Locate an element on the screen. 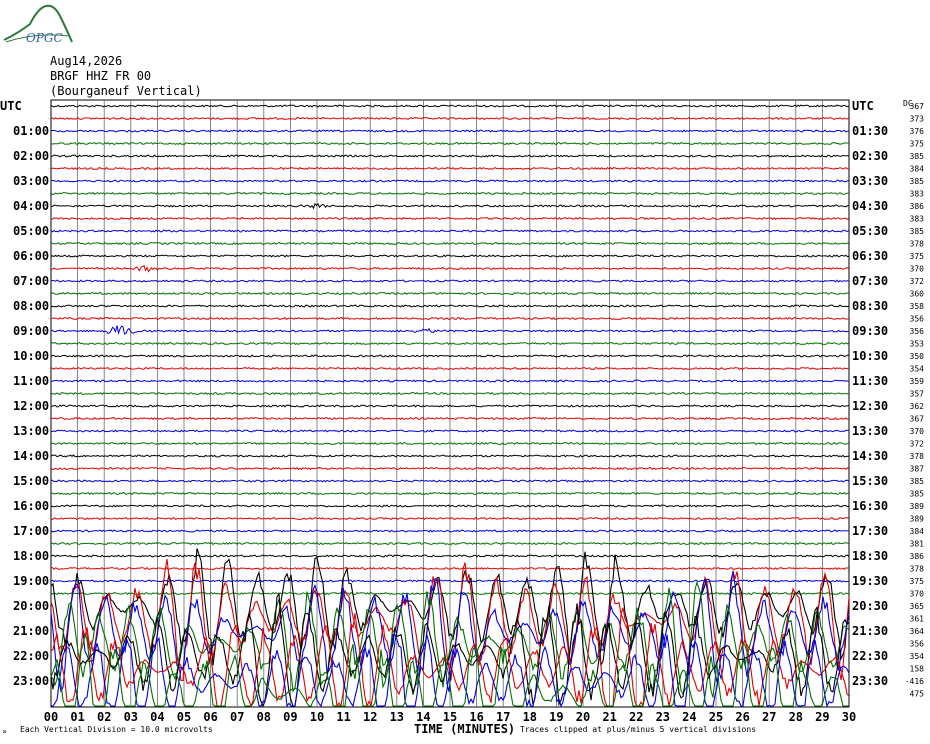 This screenshot has height=744, width=930. left-hour-label: 03:00 is located at coordinates (31, 181).